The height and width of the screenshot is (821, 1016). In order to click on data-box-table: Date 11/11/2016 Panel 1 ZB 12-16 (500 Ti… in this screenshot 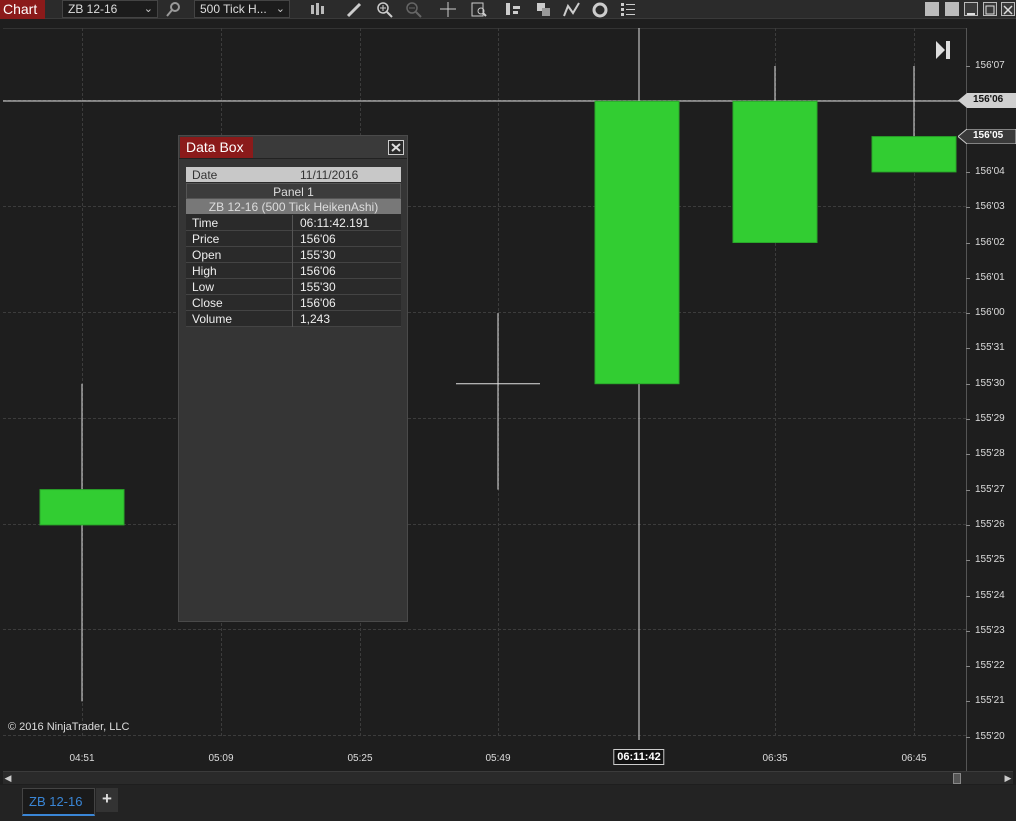, I will do `click(293, 247)`.